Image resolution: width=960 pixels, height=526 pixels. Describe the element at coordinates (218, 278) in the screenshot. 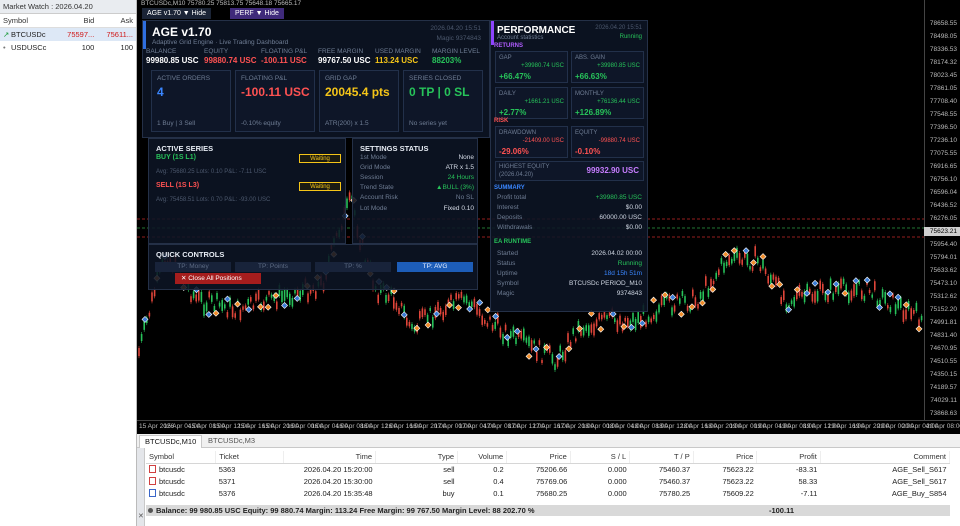

I see `close-all-button: ✕ Close All Positions` at that location.